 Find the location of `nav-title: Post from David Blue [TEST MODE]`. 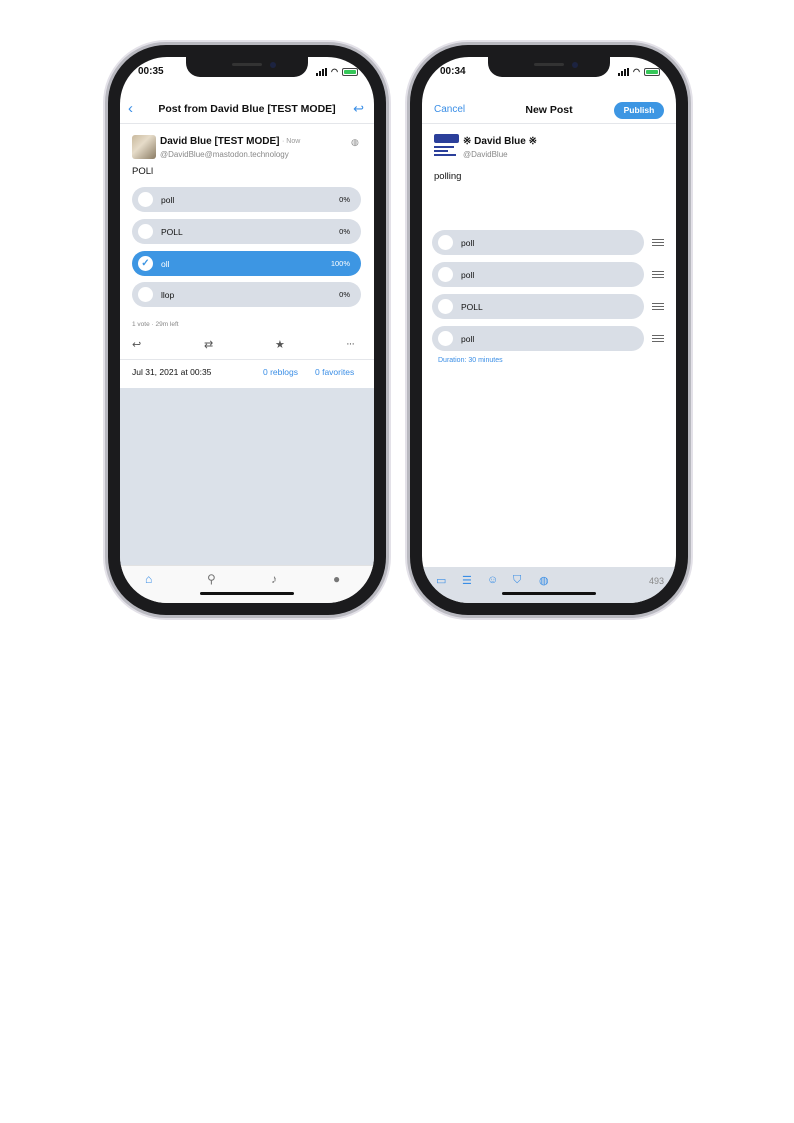

nav-title: Post from David Blue [TEST MODE] is located at coordinates (247, 109).